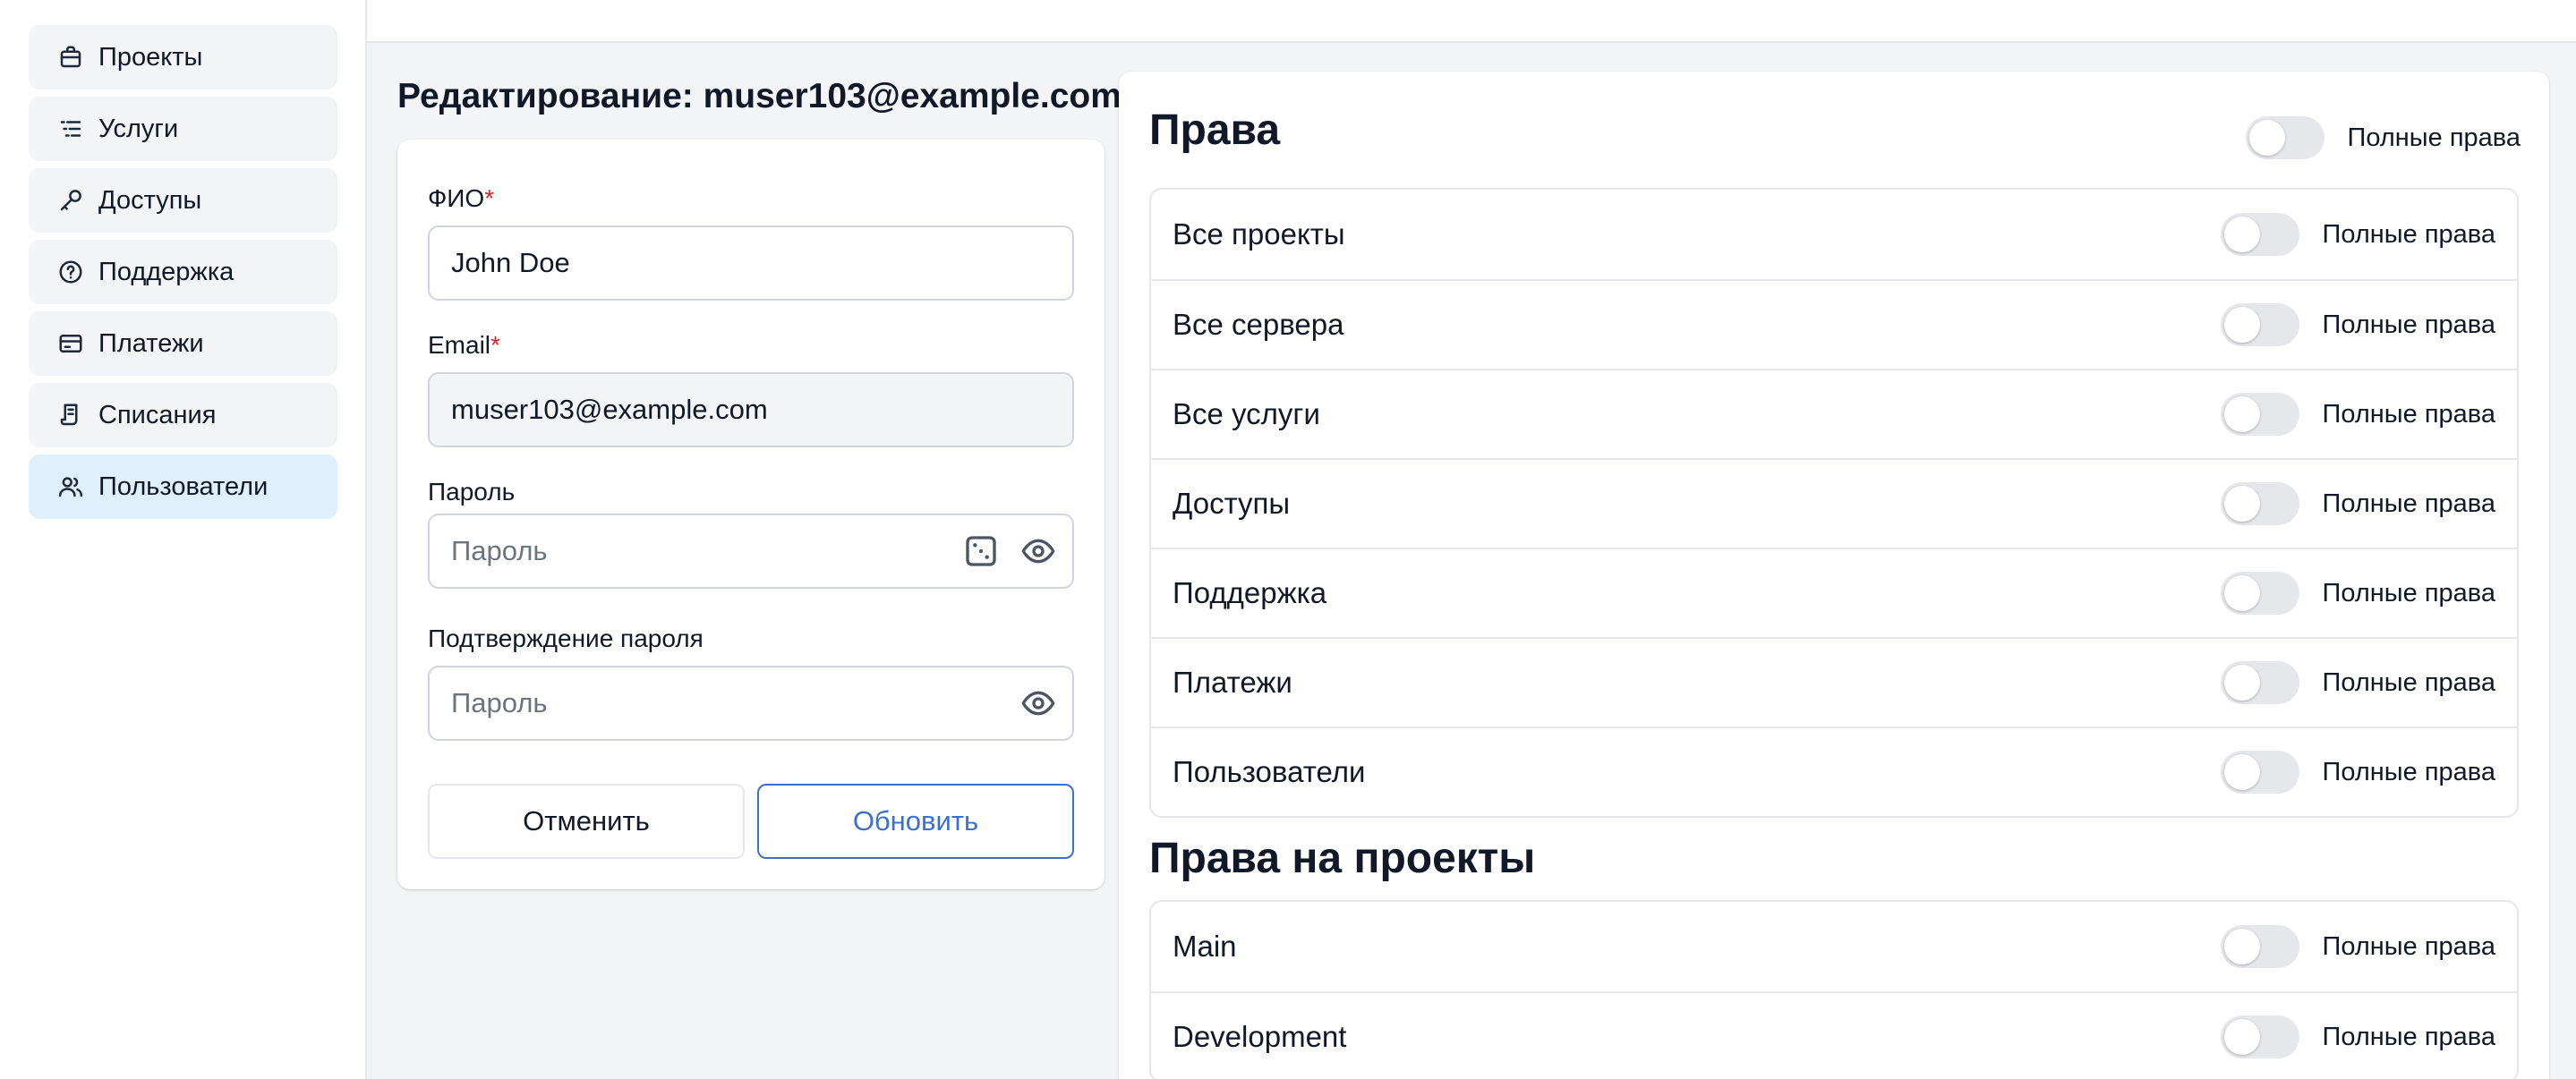  Describe the element at coordinates (1232, 503) in the screenshot. I see `row-label: Доступы` at that location.